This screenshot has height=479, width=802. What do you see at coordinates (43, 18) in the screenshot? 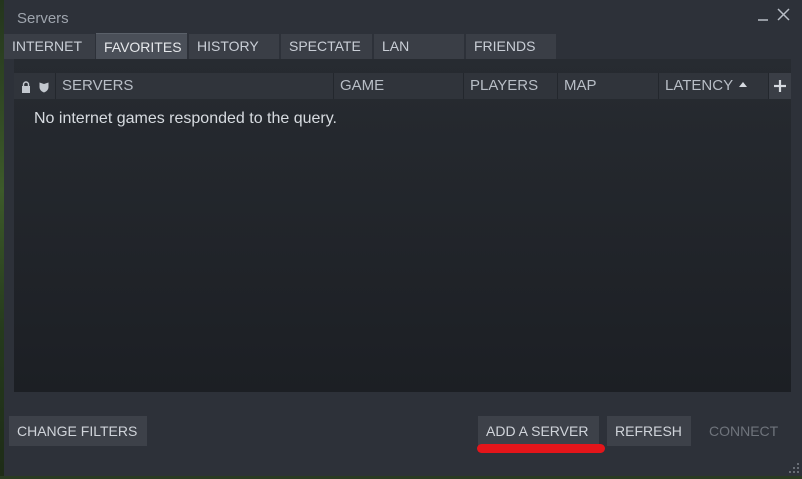
I see `window-title: Servers` at bounding box center [43, 18].